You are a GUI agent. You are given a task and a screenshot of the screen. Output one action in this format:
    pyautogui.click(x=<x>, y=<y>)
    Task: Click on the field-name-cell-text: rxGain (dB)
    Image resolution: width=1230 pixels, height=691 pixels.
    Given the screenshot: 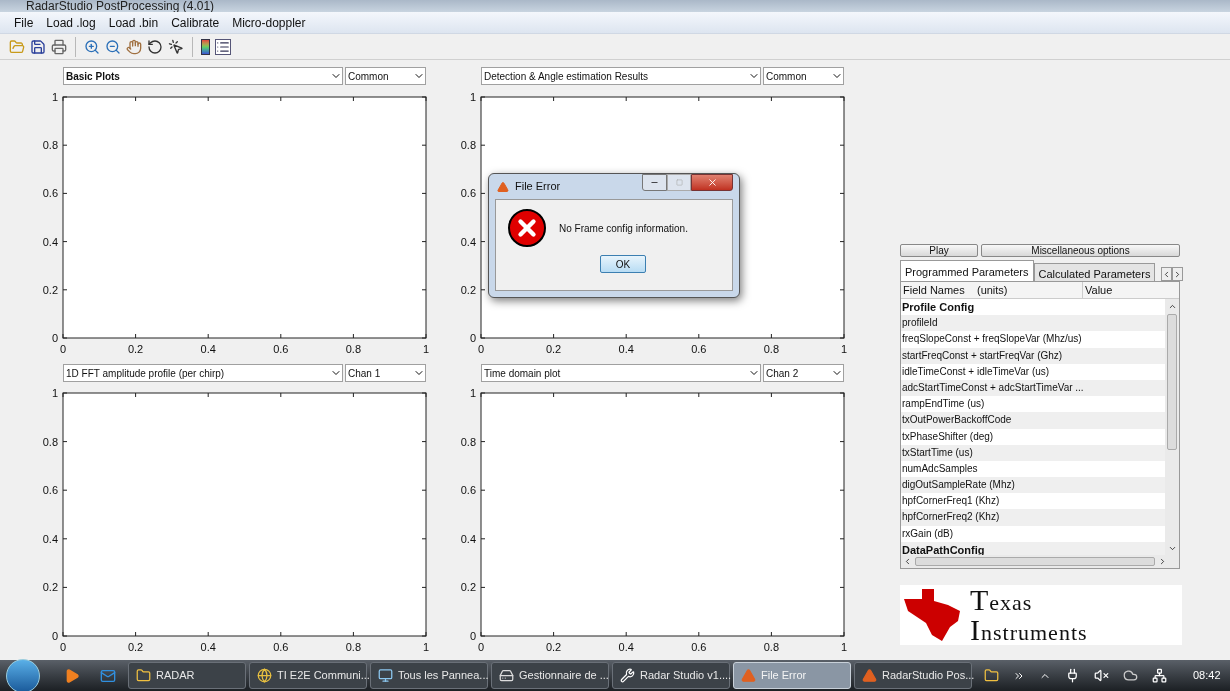 What is the action you would take?
    pyautogui.click(x=928, y=533)
    